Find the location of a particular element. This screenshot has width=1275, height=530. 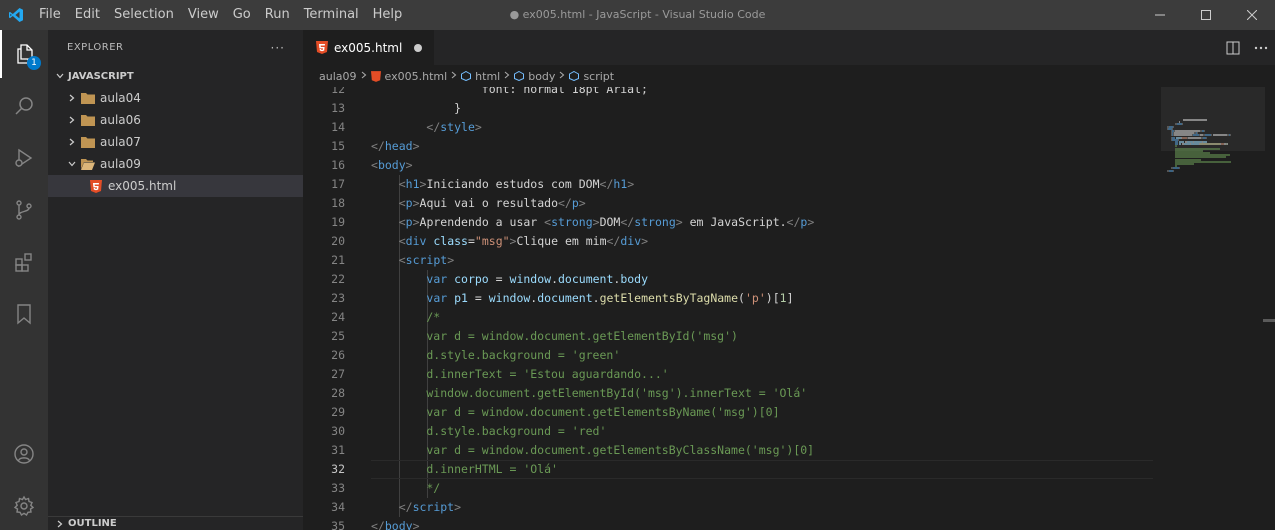

code-line: 34 </script> is located at coordinates (728, 507).